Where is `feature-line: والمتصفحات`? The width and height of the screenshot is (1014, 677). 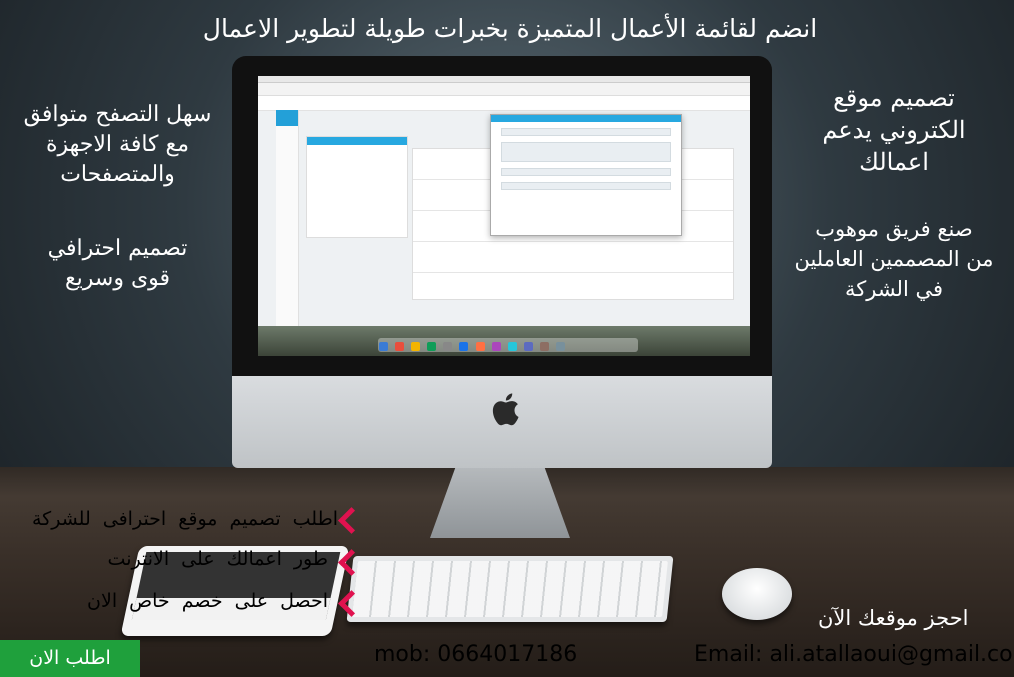
feature-line: والمتصفحات is located at coordinates (117, 174).